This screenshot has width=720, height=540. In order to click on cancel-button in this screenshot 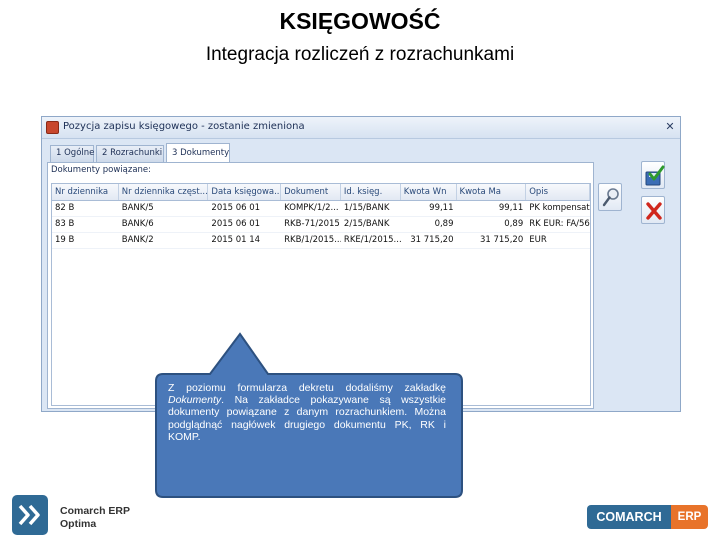, I will do `click(653, 210)`.